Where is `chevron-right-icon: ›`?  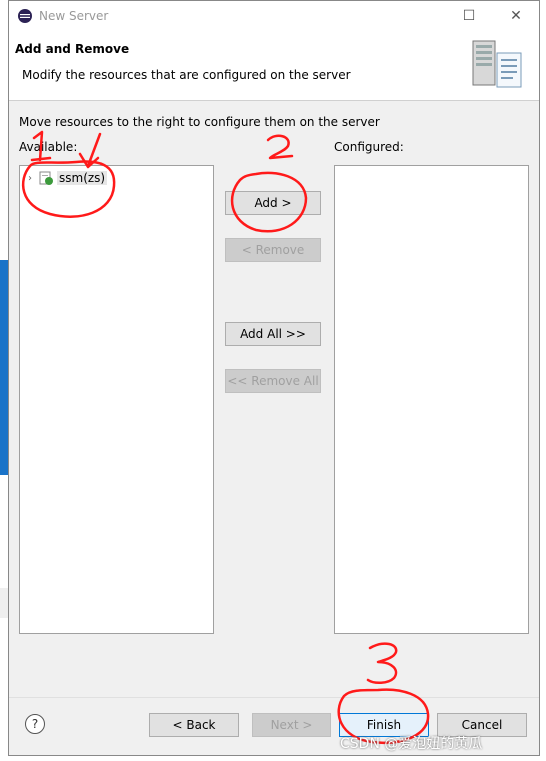 chevron-right-icon: › is located at coordinates (30, 178).